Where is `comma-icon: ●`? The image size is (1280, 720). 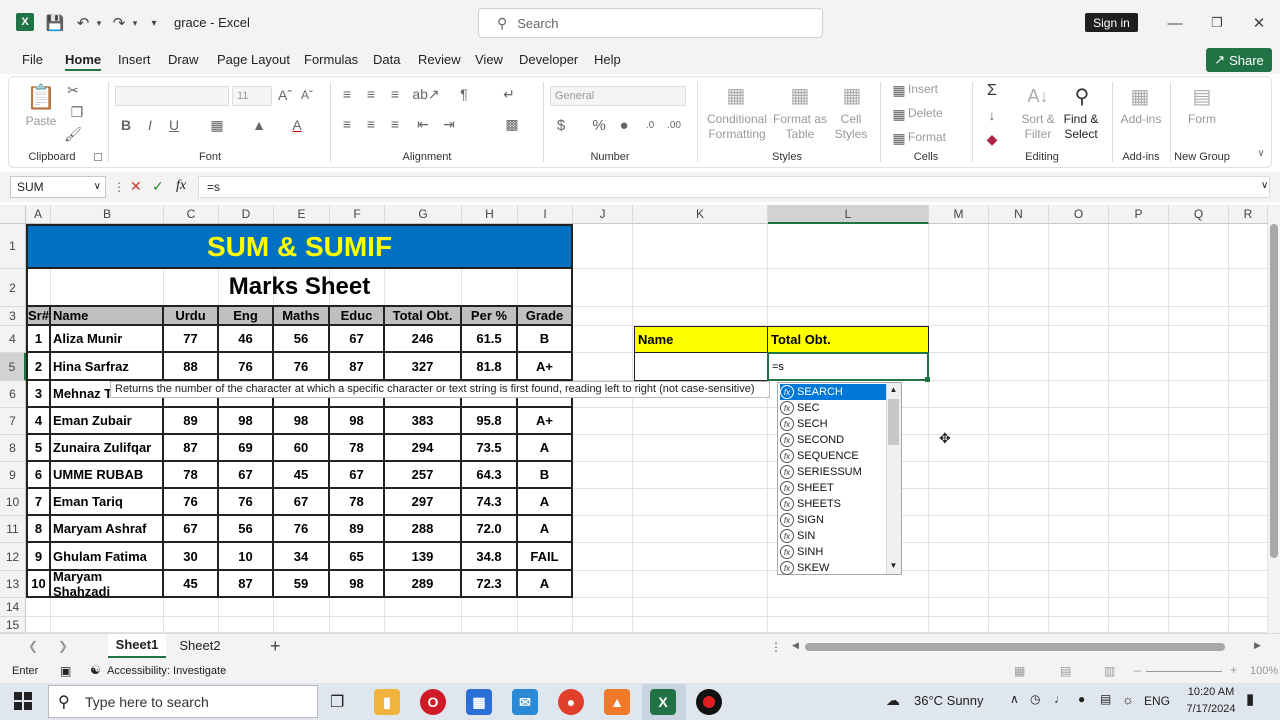
comma-icon: ● is located at coordinates (624, 125).